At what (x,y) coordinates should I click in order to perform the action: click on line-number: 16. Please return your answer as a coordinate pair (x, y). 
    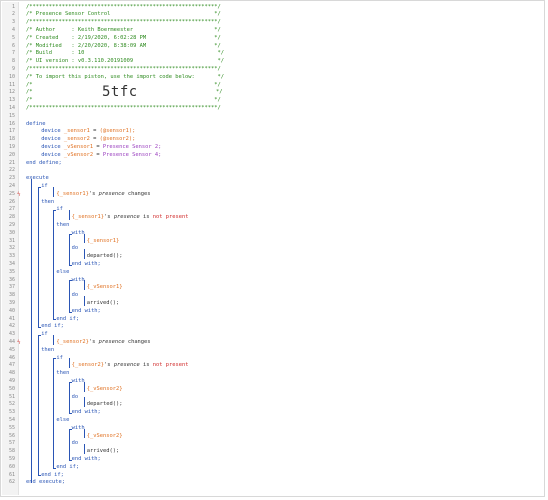
    Looking at the image, I should click on (11, 123).